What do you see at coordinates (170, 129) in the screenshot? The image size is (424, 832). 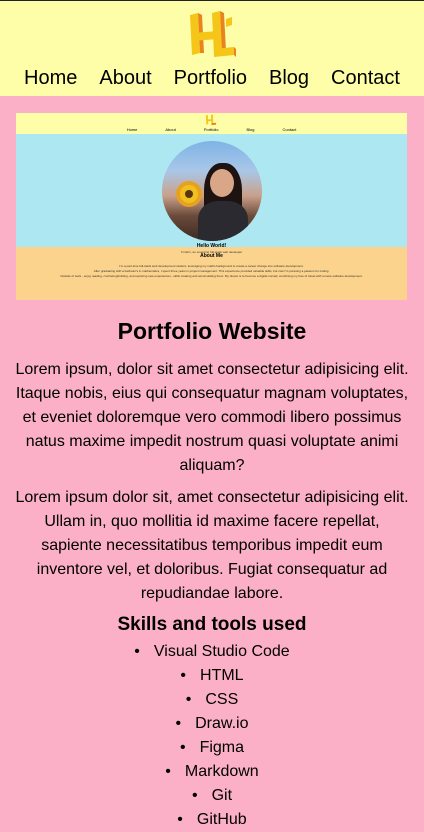 I see `screenshot-nav-item: About` at bounding box center [170, 129].